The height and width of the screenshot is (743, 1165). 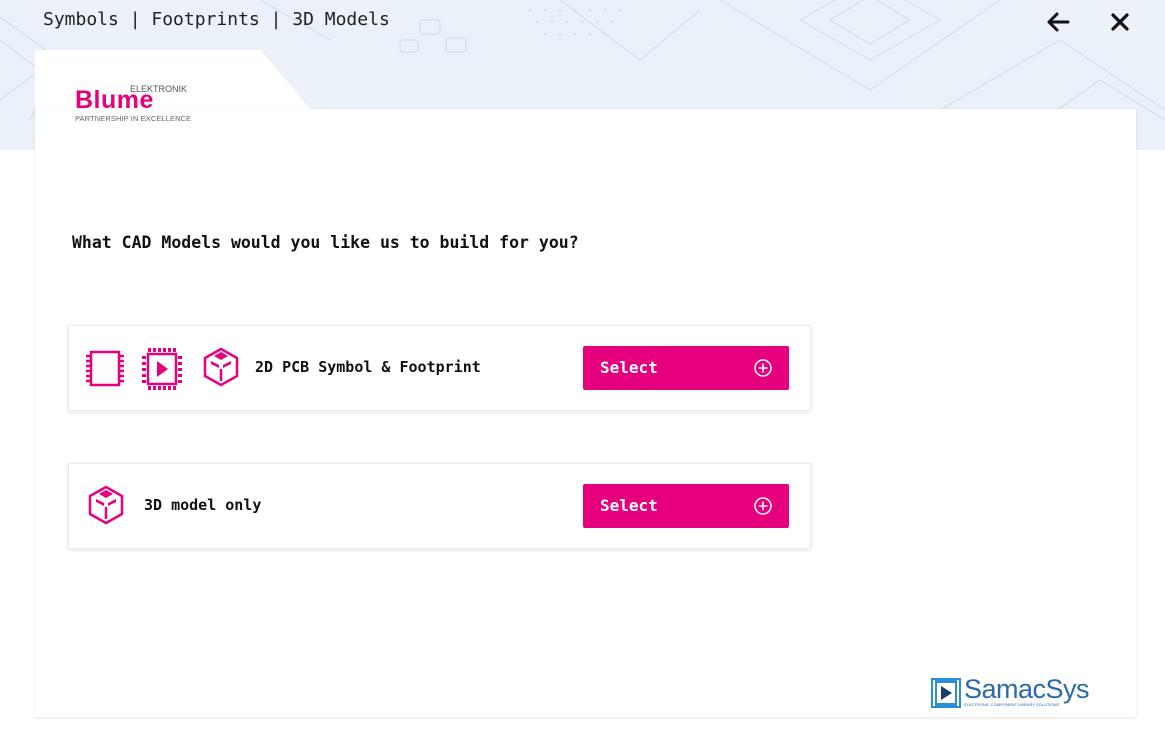 What do you see at coordinates (105, 368) in the screenshot?
I see `symbol-icon` at bounding box center [105, 368].